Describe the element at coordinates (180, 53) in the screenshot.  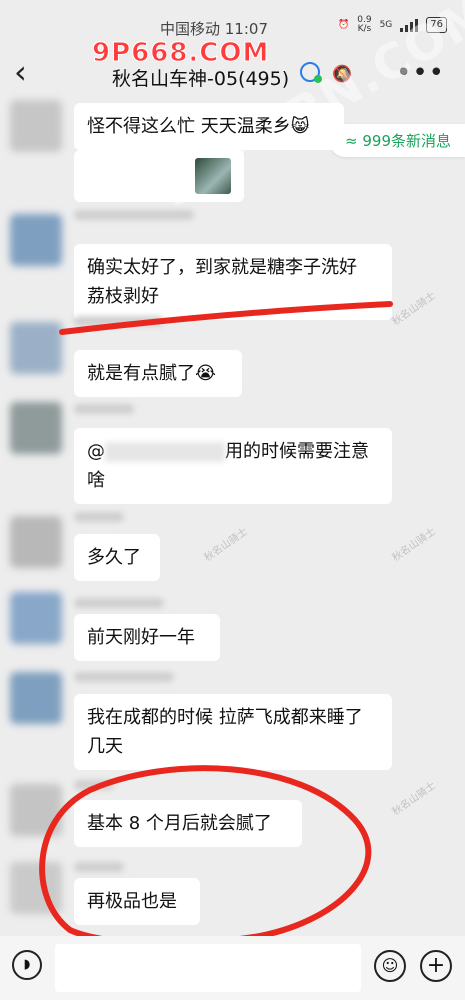
I see `watermark-site1: 9P668.COM` at that location.